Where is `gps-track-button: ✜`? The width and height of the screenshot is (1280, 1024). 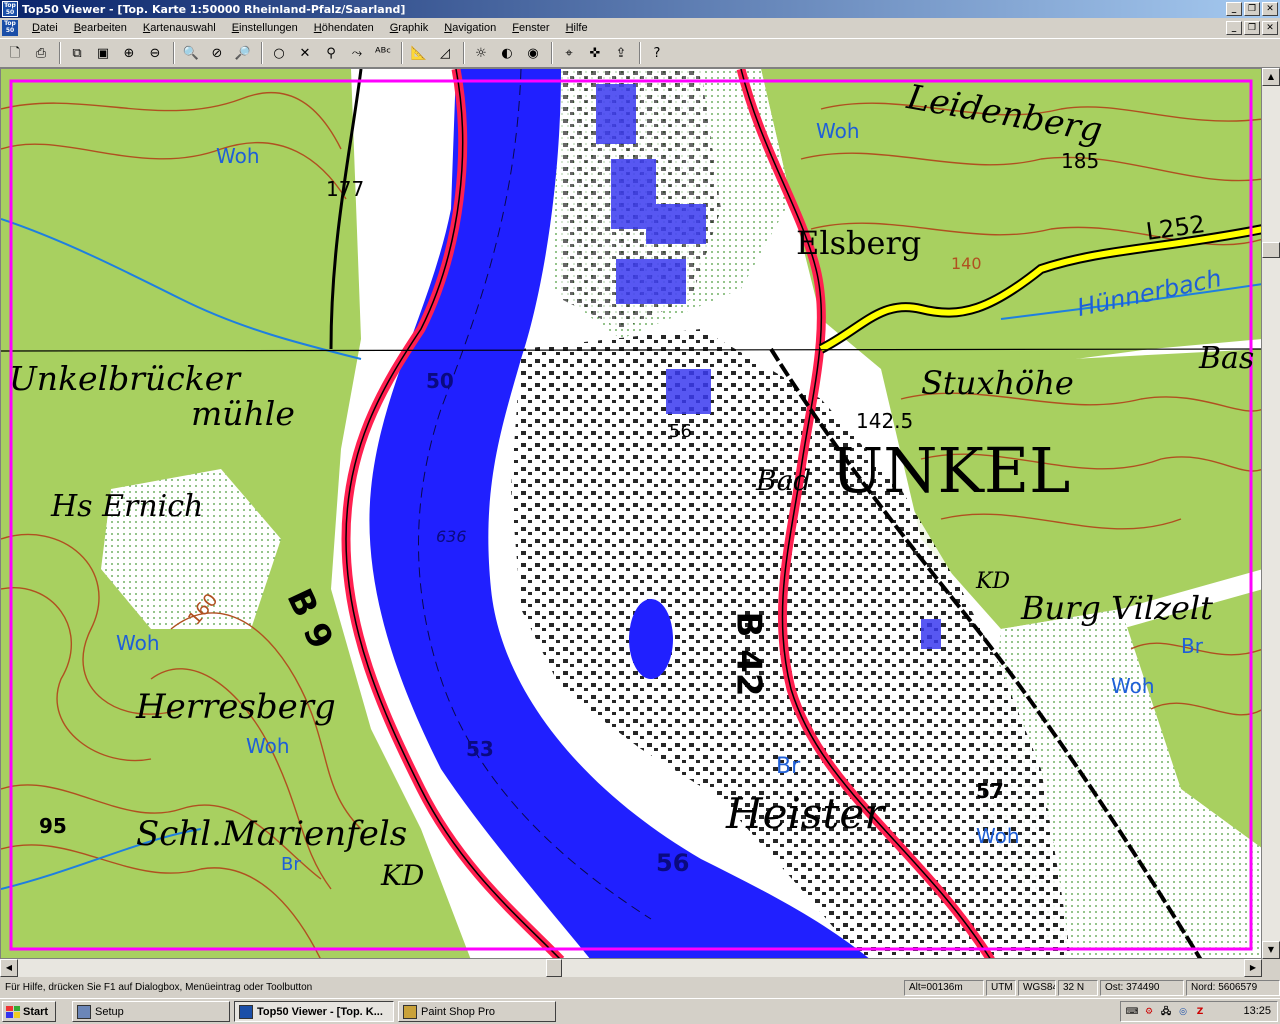 gps-track-button: ✜ is located at coordinates (595, 53).